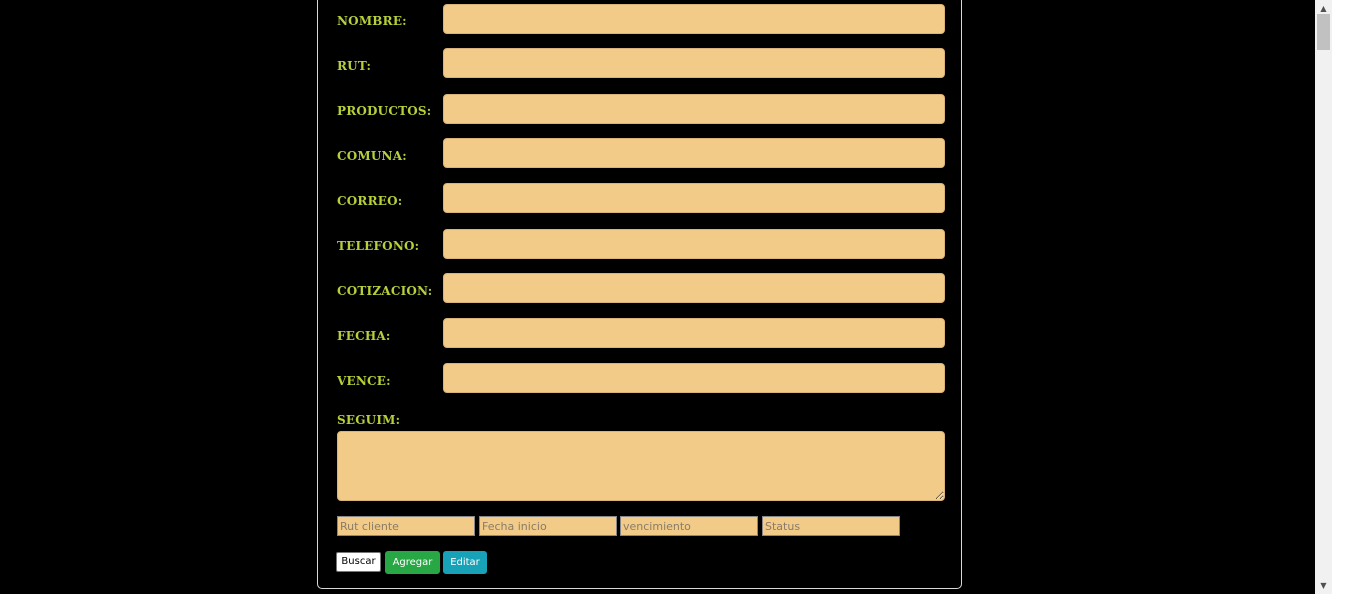 The image size is (1366, 594). What do you see at coordinates (1323, 585) in the screenshot?
I see `chevron-down-icon: ▼` at bounding box center [1323, 585].